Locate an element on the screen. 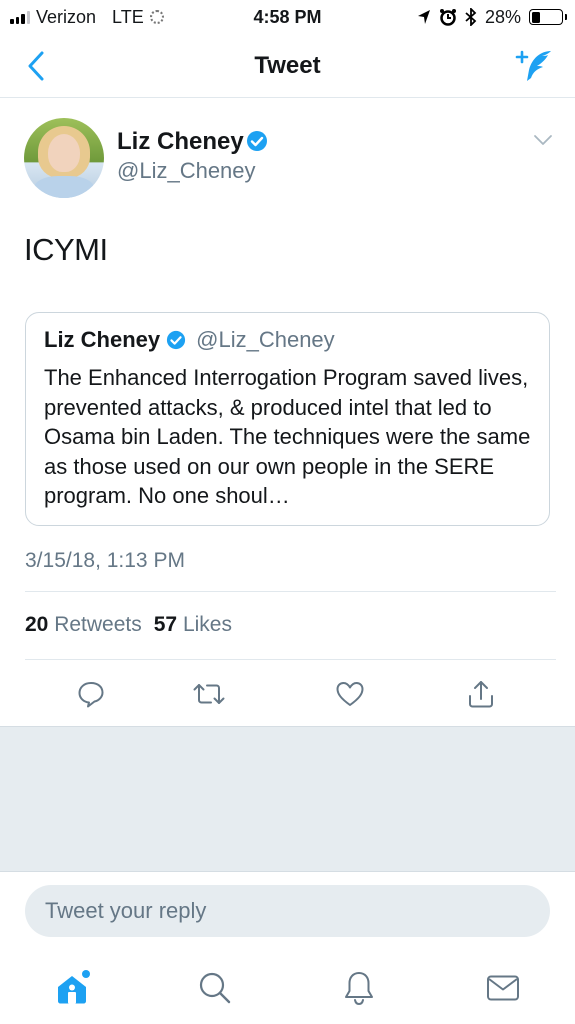 The image size is (575, 1024). status-right: 28% is located at coordinates (492, 17).